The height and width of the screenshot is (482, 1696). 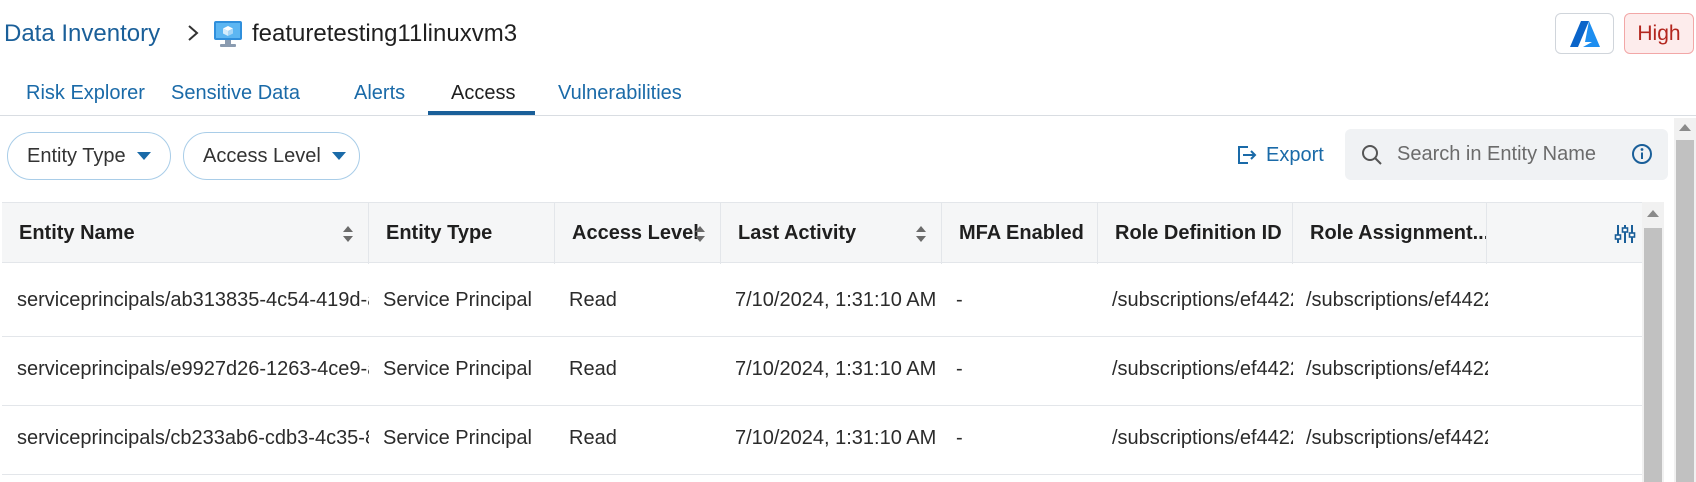 I want to click on search-icon, so click(x=1372, y=155).